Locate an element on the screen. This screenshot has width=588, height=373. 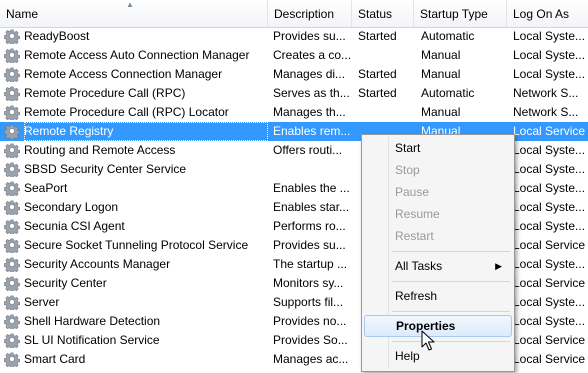
menu-item-start: Start is located at coordinates (438, 148).